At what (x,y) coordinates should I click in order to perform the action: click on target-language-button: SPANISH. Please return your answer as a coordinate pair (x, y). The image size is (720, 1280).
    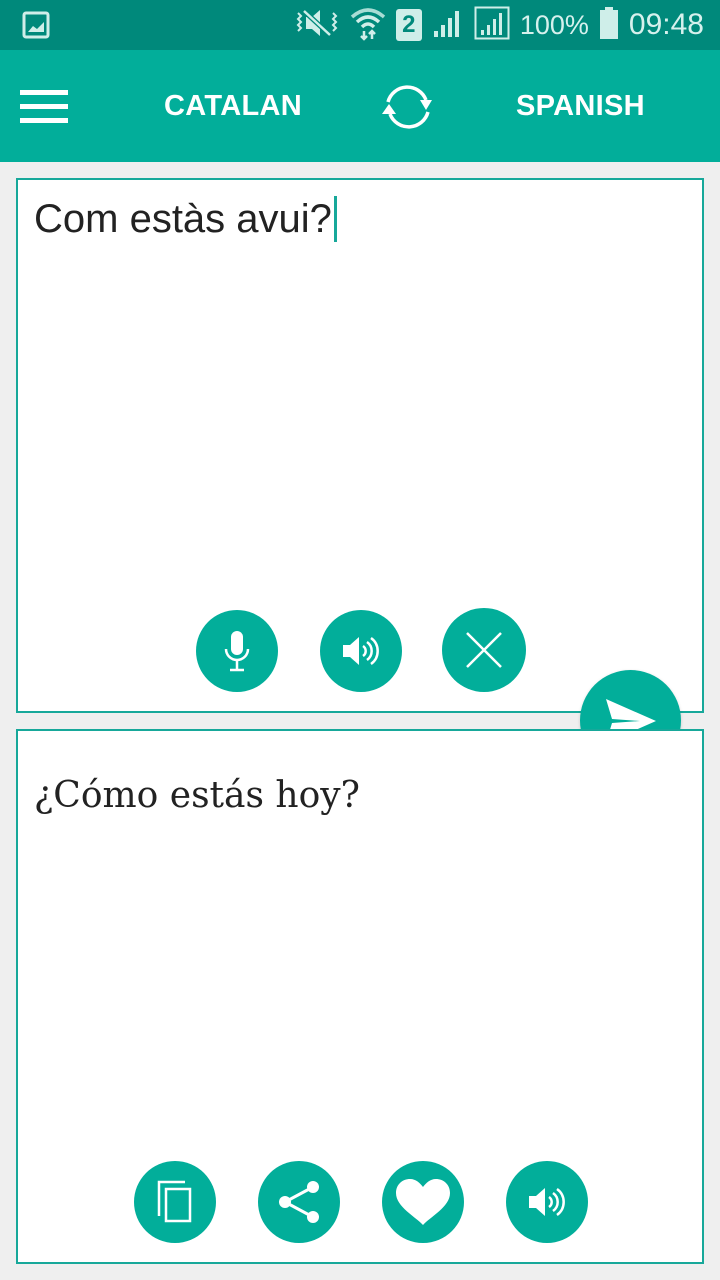
    Looking at the image, I should click on (580, 106).